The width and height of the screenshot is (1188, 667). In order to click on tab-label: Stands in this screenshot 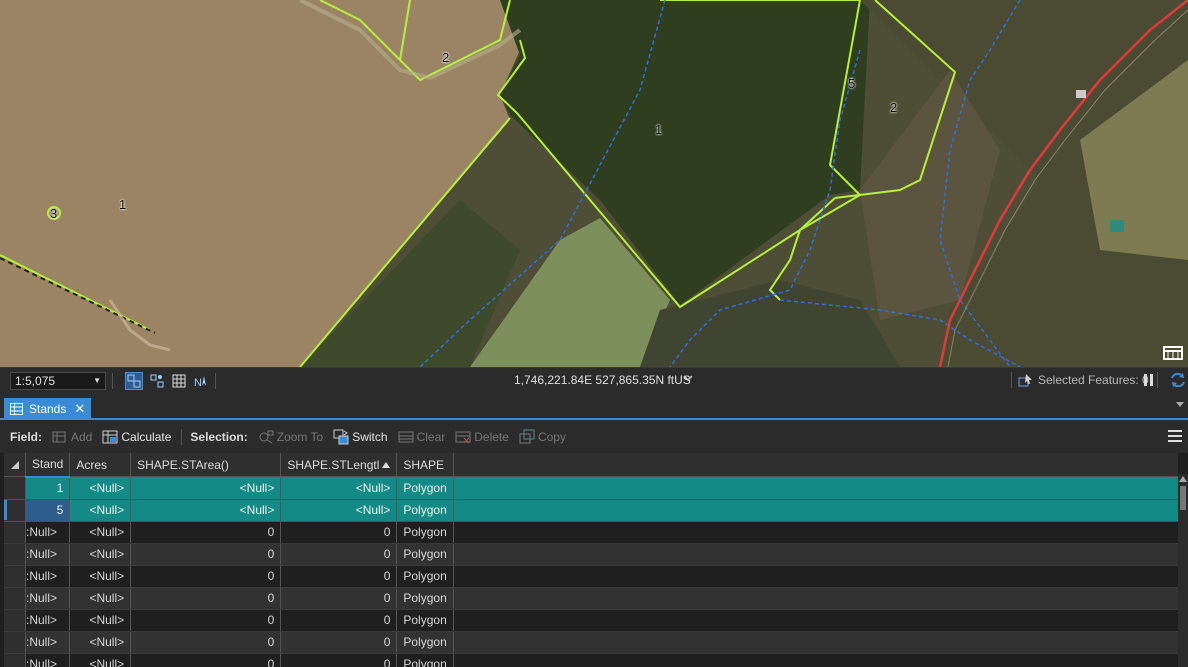, I will do `click(48, 409)`.